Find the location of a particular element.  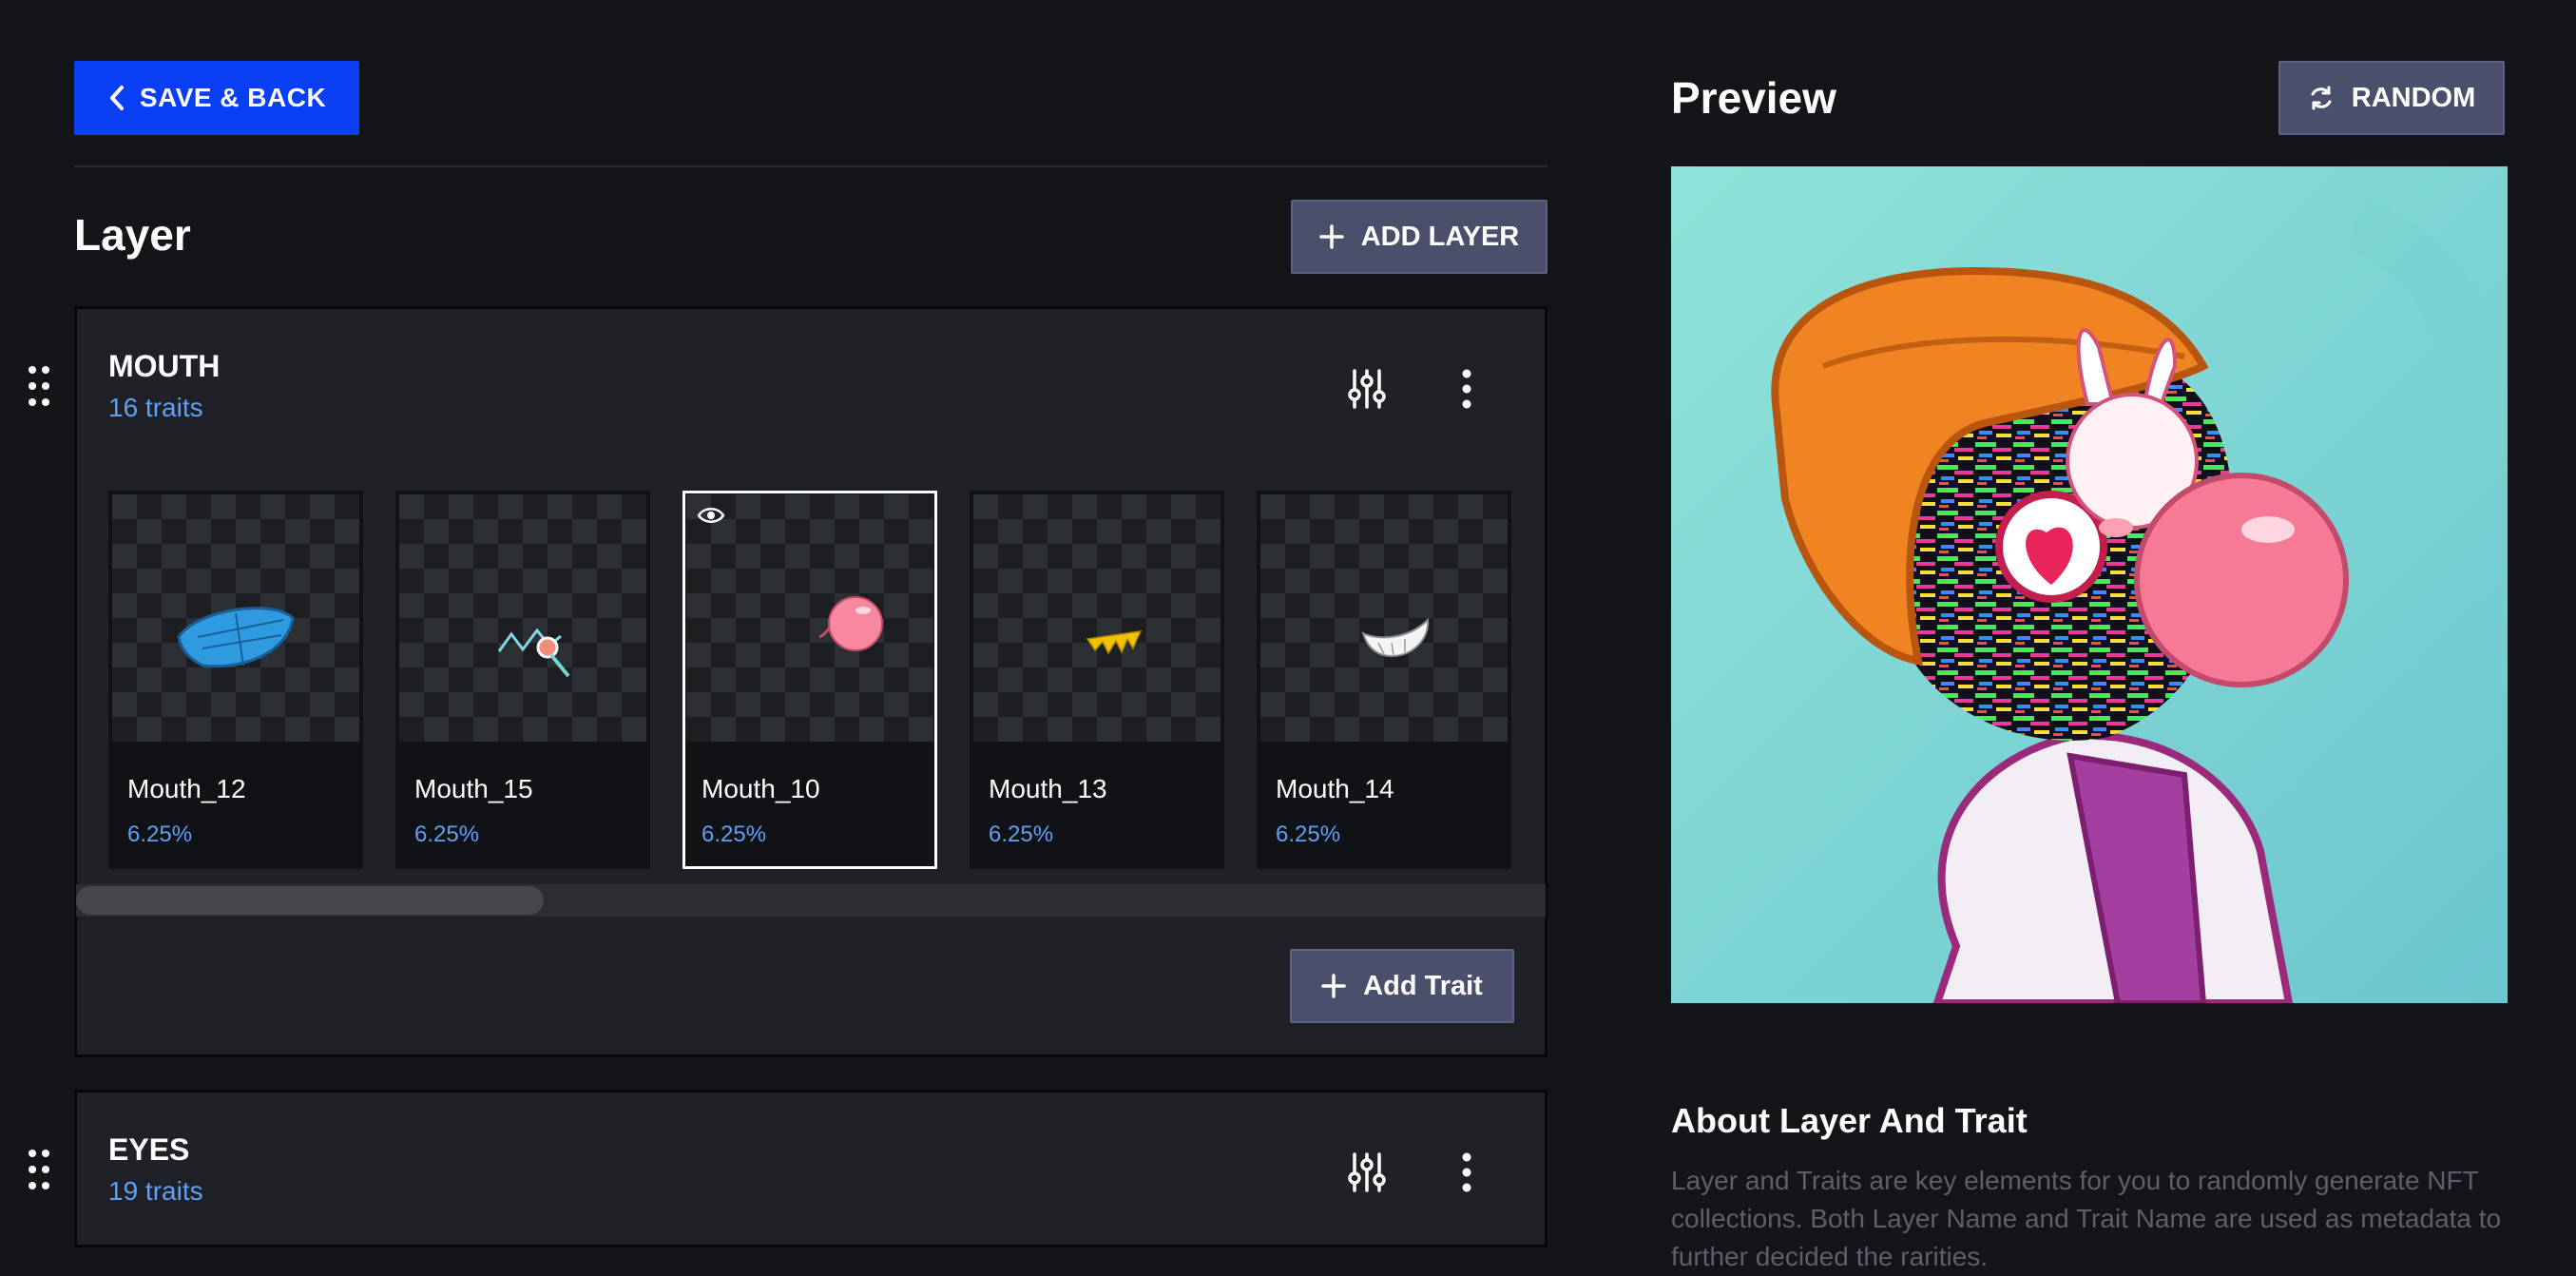

random-button: RANDOM is located at coordinates (2391, 98).